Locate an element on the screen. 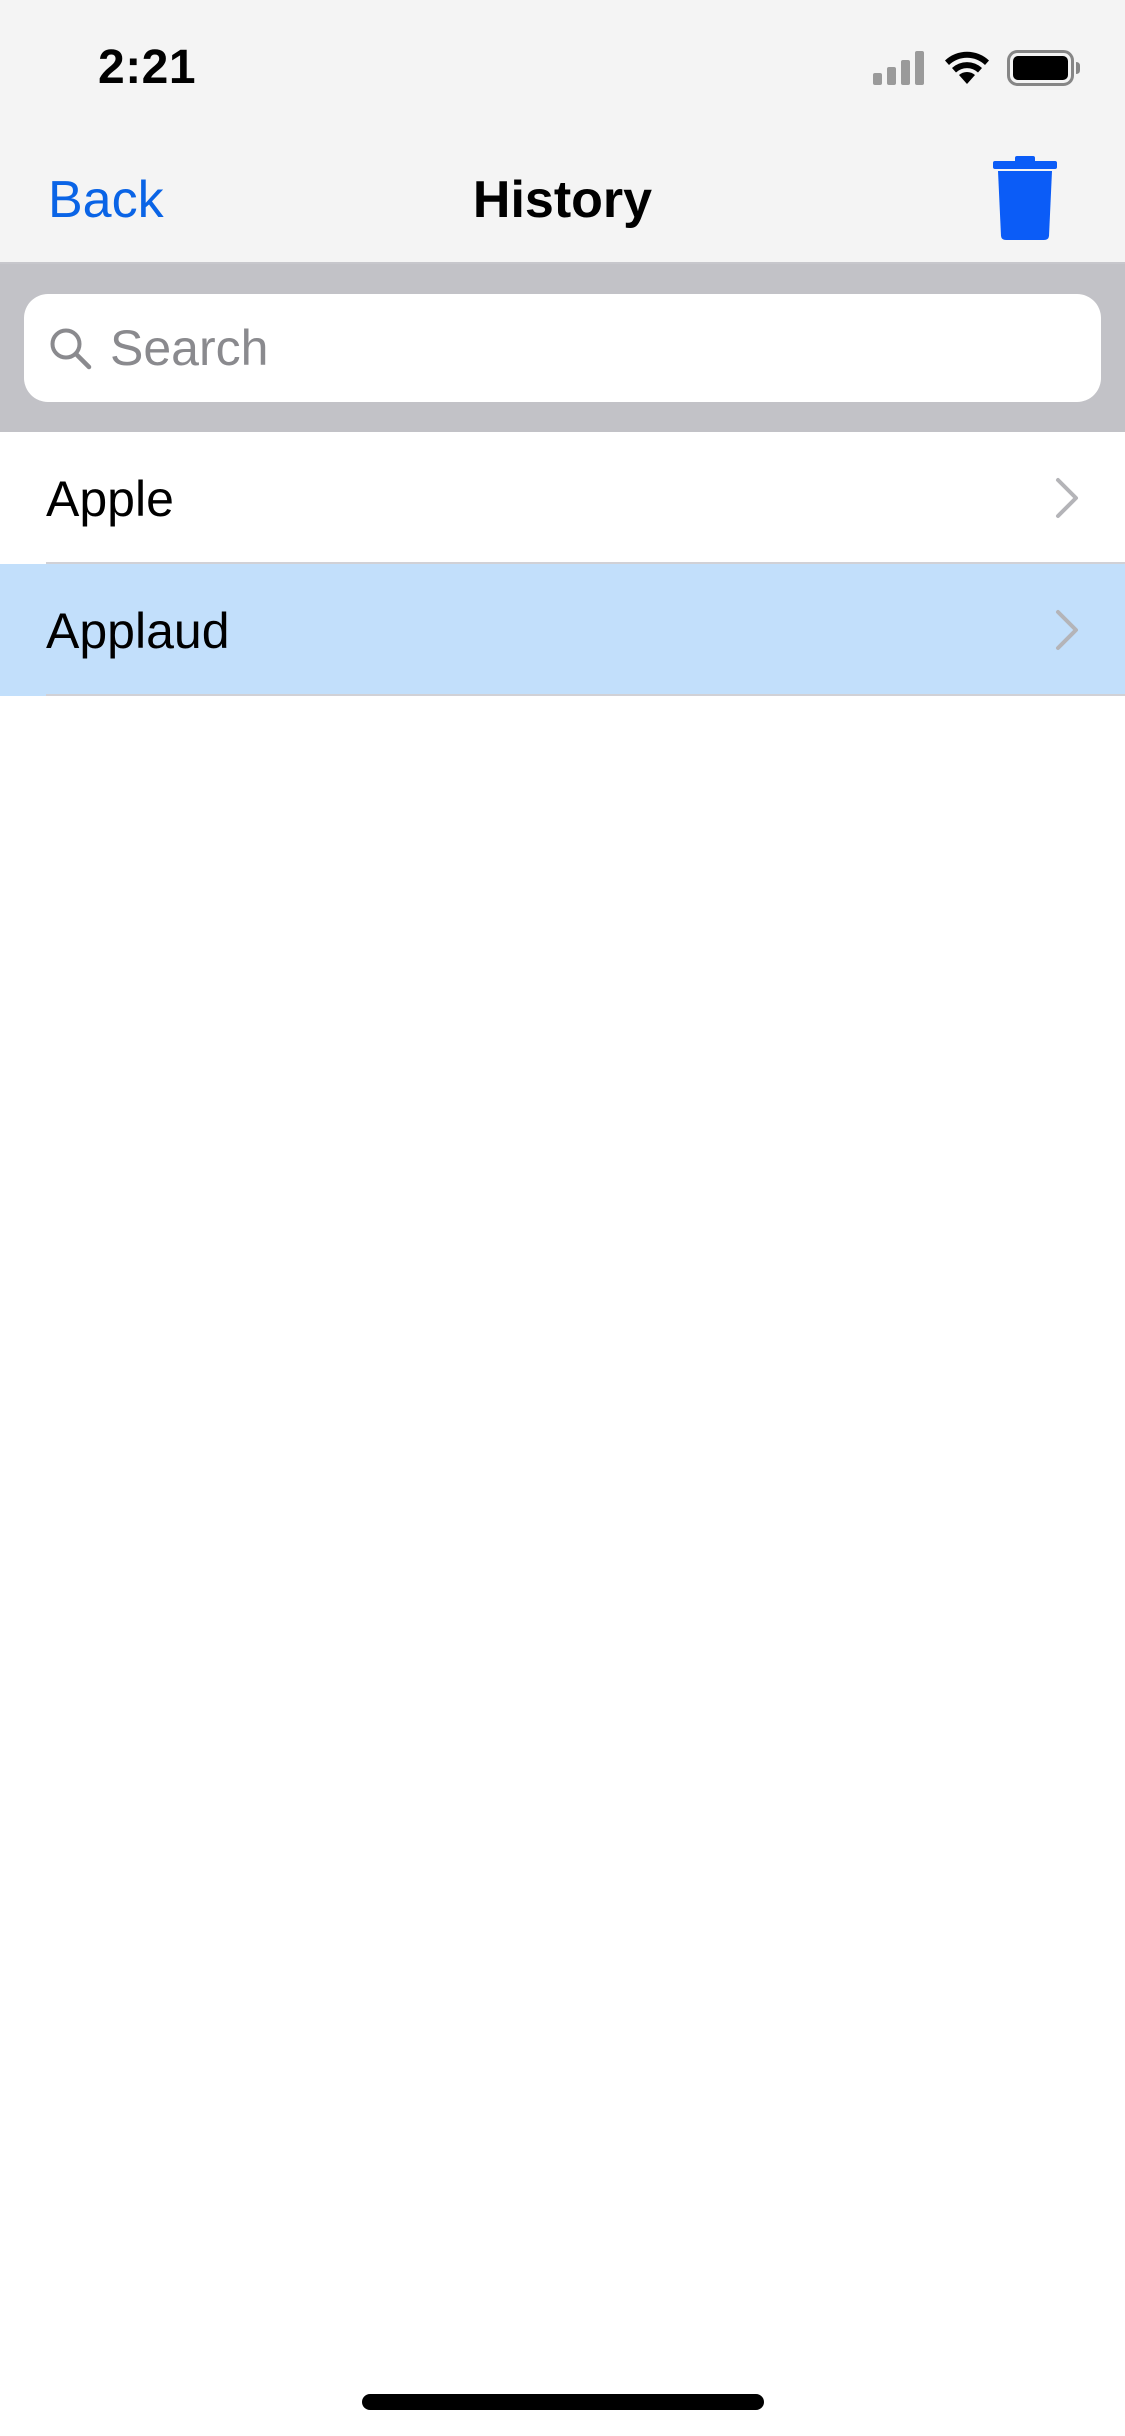  trash-icon is located at coordinates (1025, 198).